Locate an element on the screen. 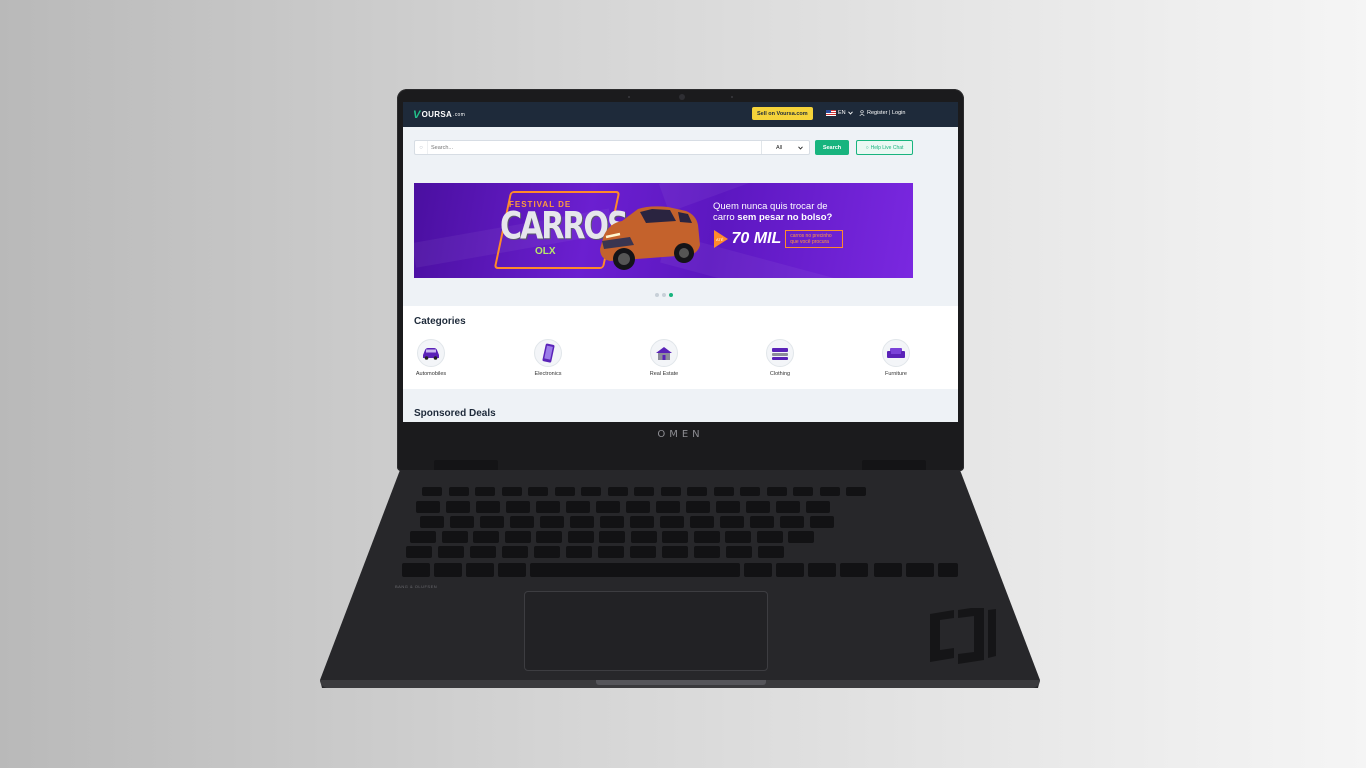  category-furniture: Furniture is located at coordinates (896, 358).